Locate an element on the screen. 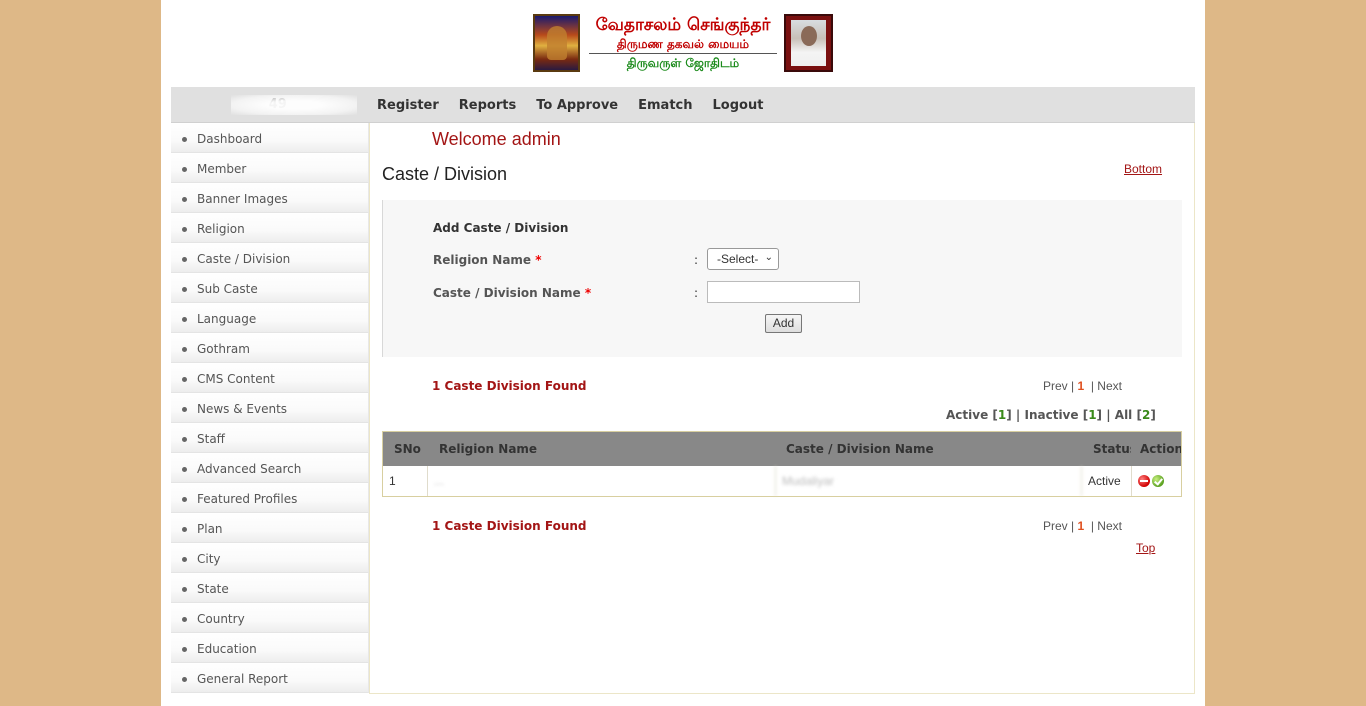  caste-name-input is located at coordinates (783, 292).